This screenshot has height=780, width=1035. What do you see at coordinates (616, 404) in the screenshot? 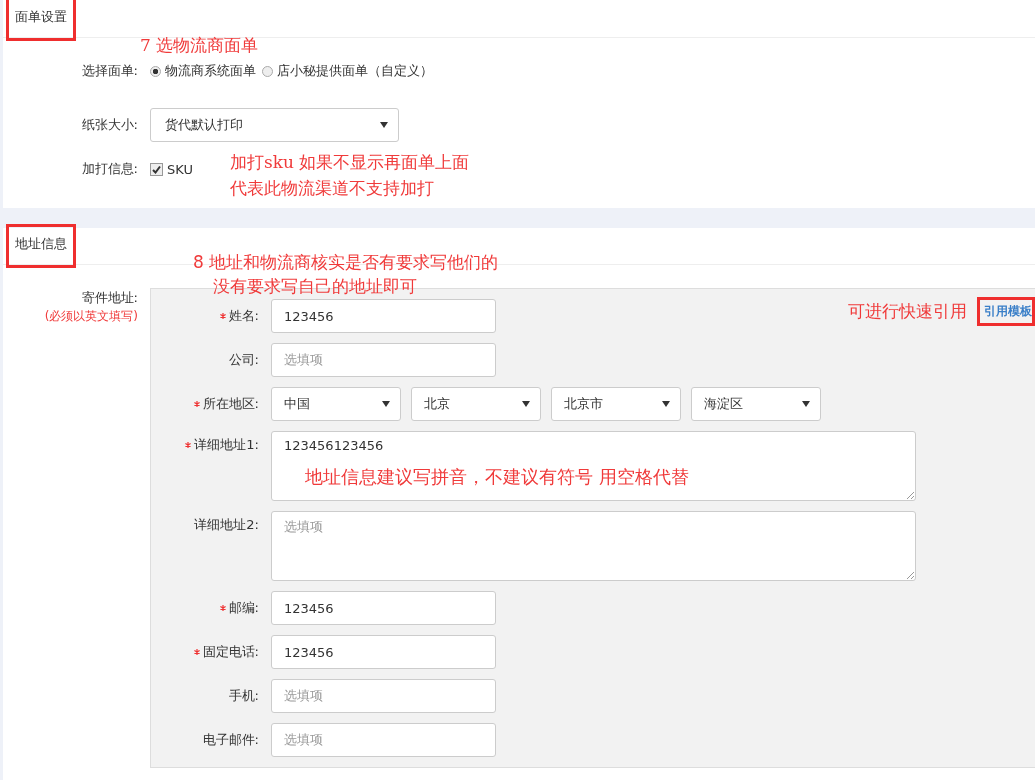
I see `region-select: 北京市` at bounding box center [616, 404].